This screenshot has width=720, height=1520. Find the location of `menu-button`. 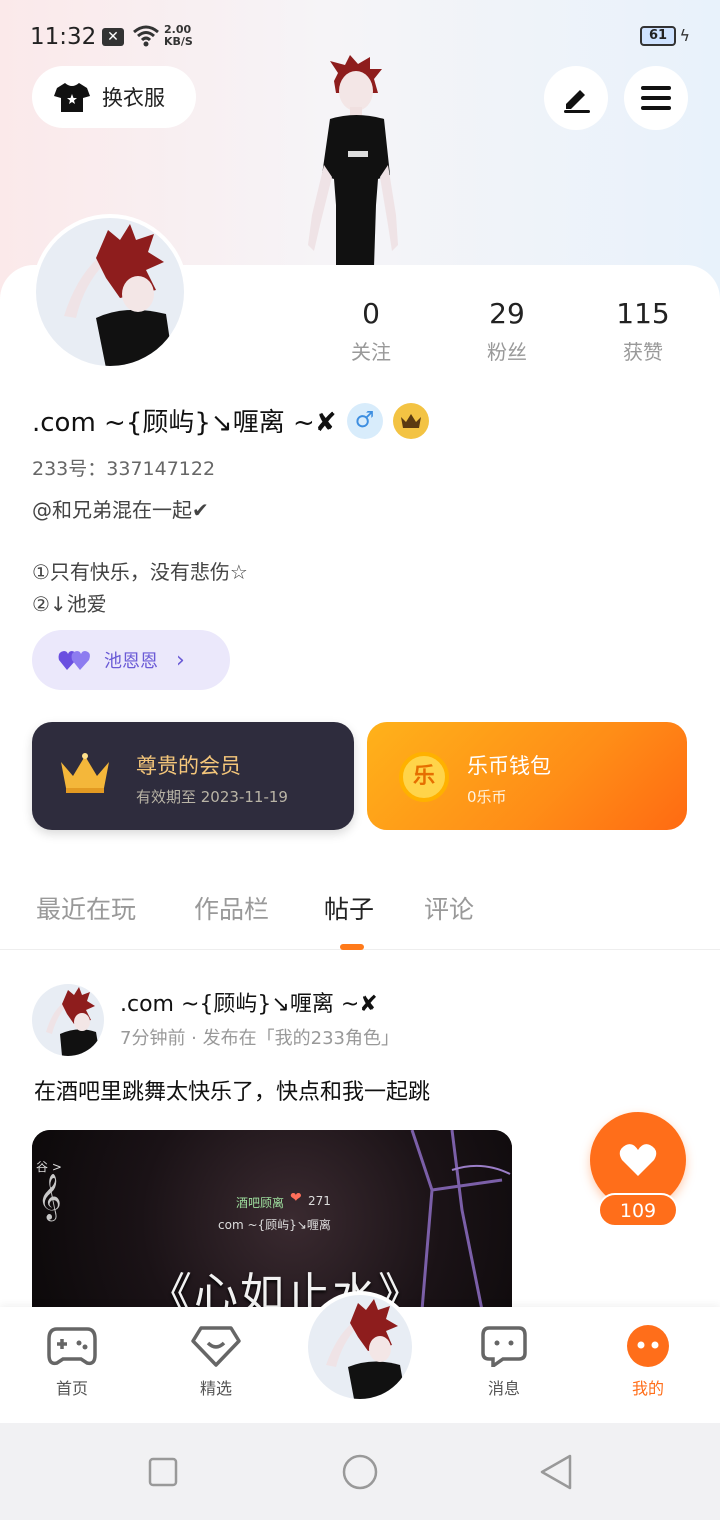

menu-button is located at coordinates (656, 98).